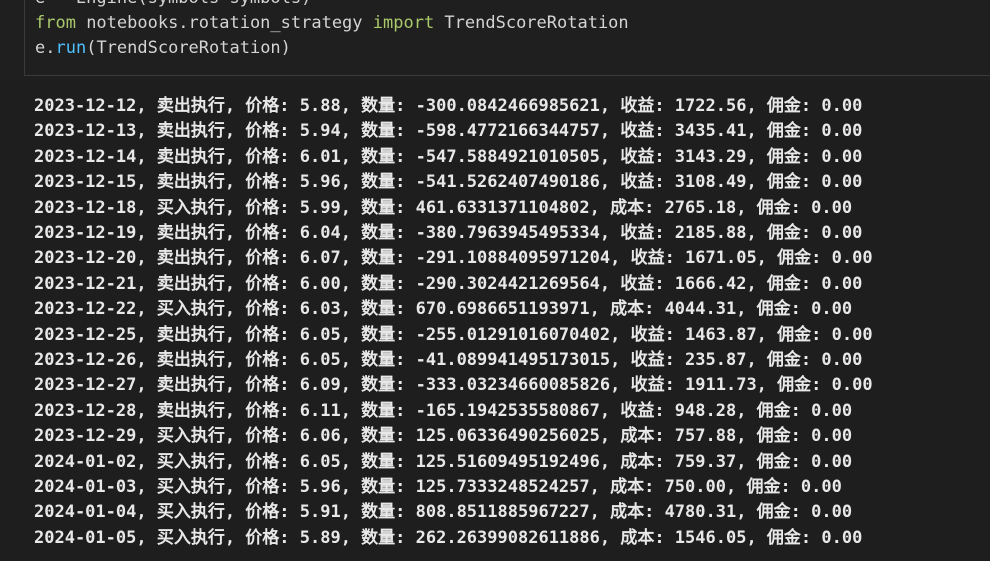  I want to click on code-token: (TrendScoreRotation), so click(188, 48).